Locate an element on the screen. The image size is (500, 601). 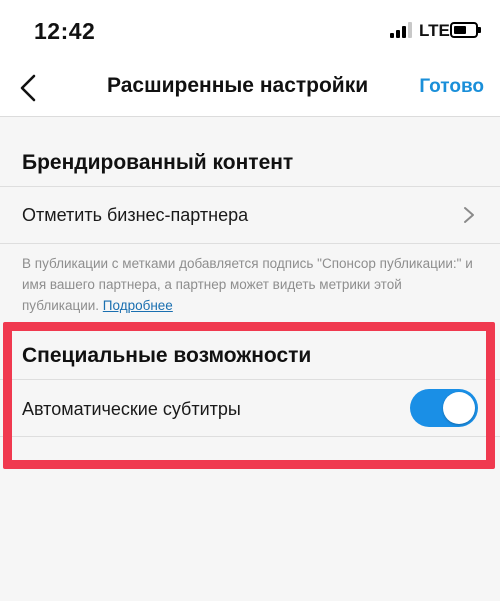
chevron-left-icon is located at coordinates (28, 88).